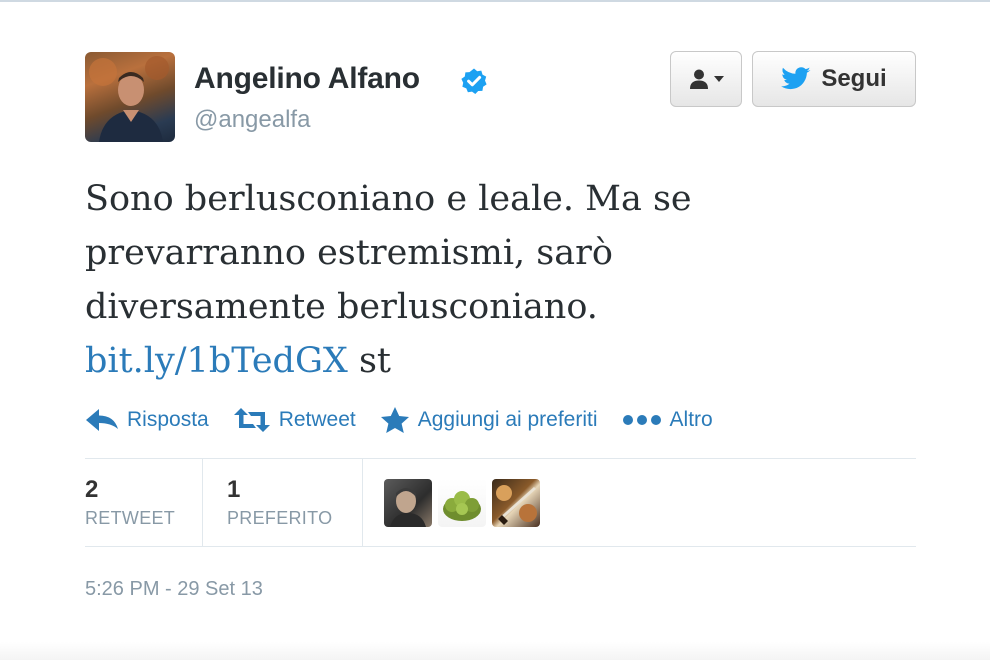 The width and height of the screenshot is (990, 660). Describe the element at coordinates (500, 546) in the screenshot. I see `stats-bottom-divider` at that location.